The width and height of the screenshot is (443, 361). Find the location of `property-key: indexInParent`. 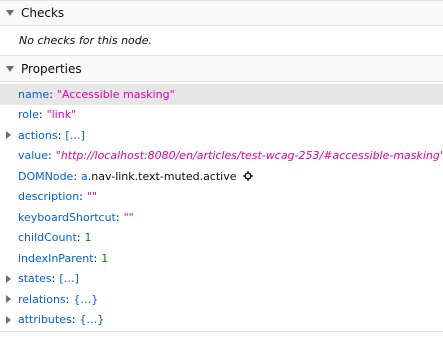

property-key: indexInParent is located at coordinates (56, 258).